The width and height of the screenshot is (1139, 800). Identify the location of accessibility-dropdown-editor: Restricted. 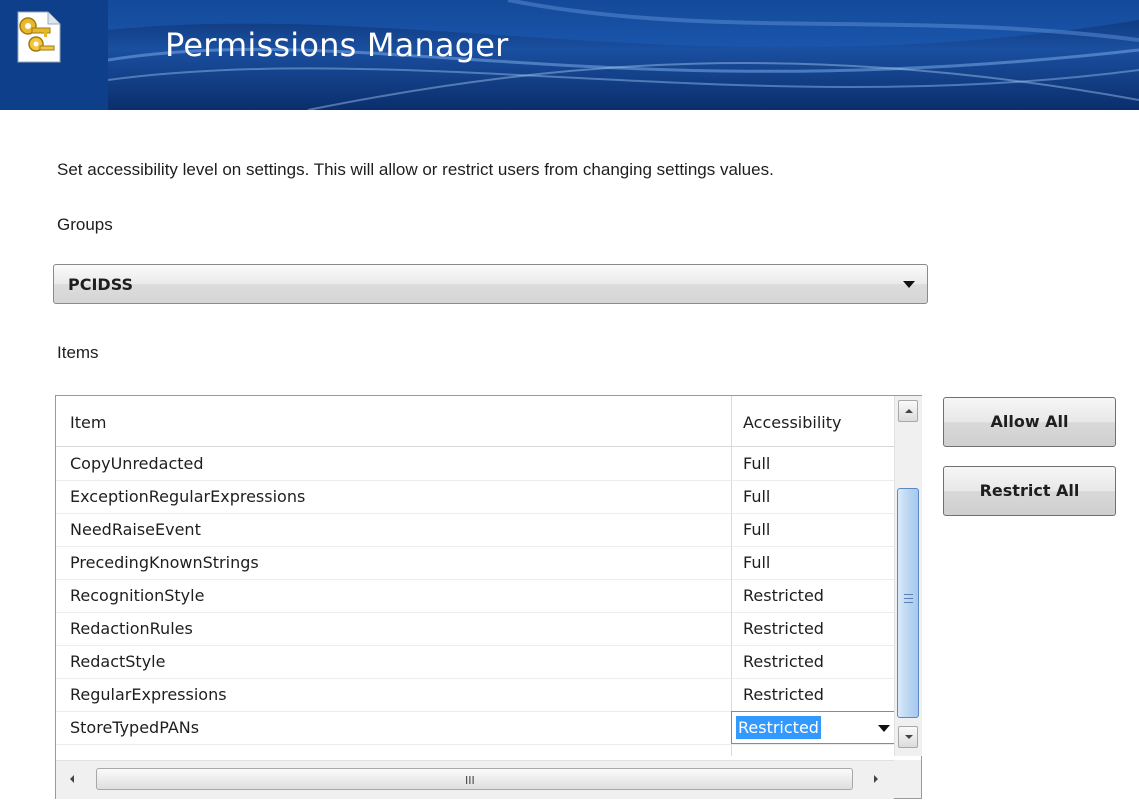
(814, 727).